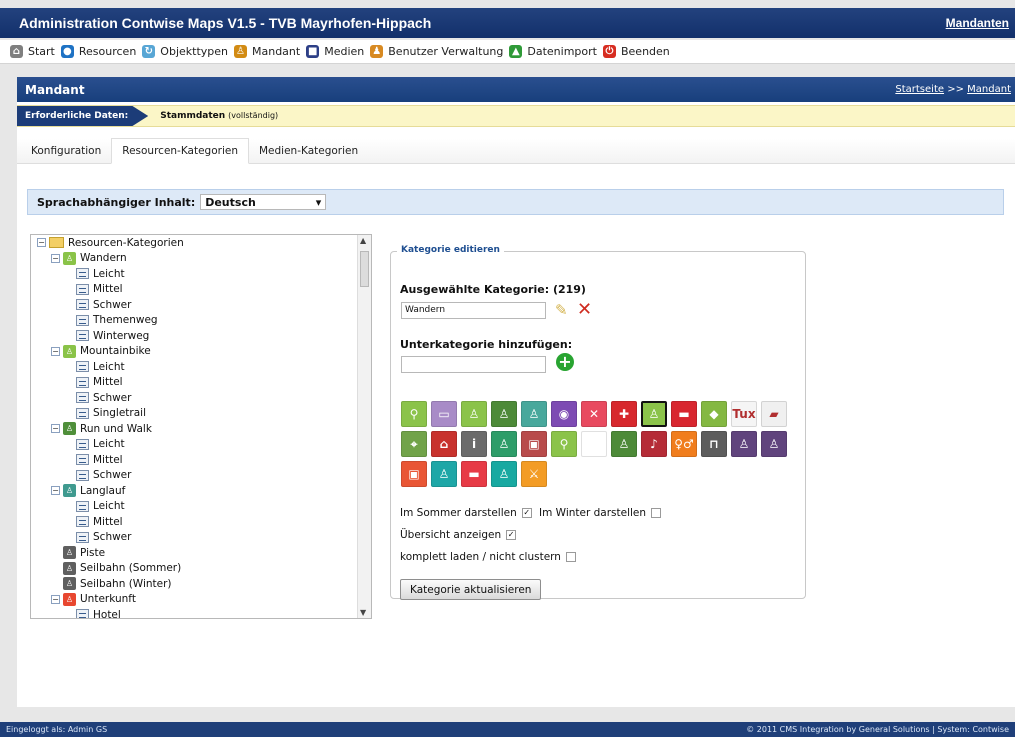  I want to click on person-teal-icon: ♙, so click(504, 474).